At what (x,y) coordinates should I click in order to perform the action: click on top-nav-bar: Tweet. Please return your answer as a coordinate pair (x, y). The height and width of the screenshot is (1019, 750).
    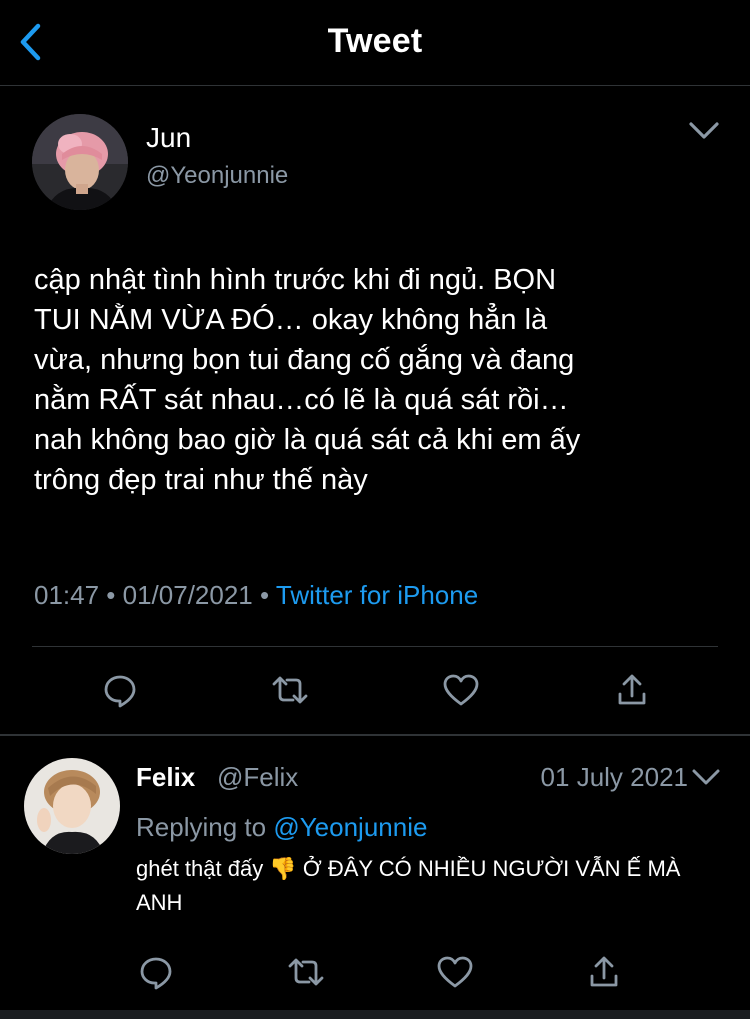
    Looking at the image, I should click on (375, 43).